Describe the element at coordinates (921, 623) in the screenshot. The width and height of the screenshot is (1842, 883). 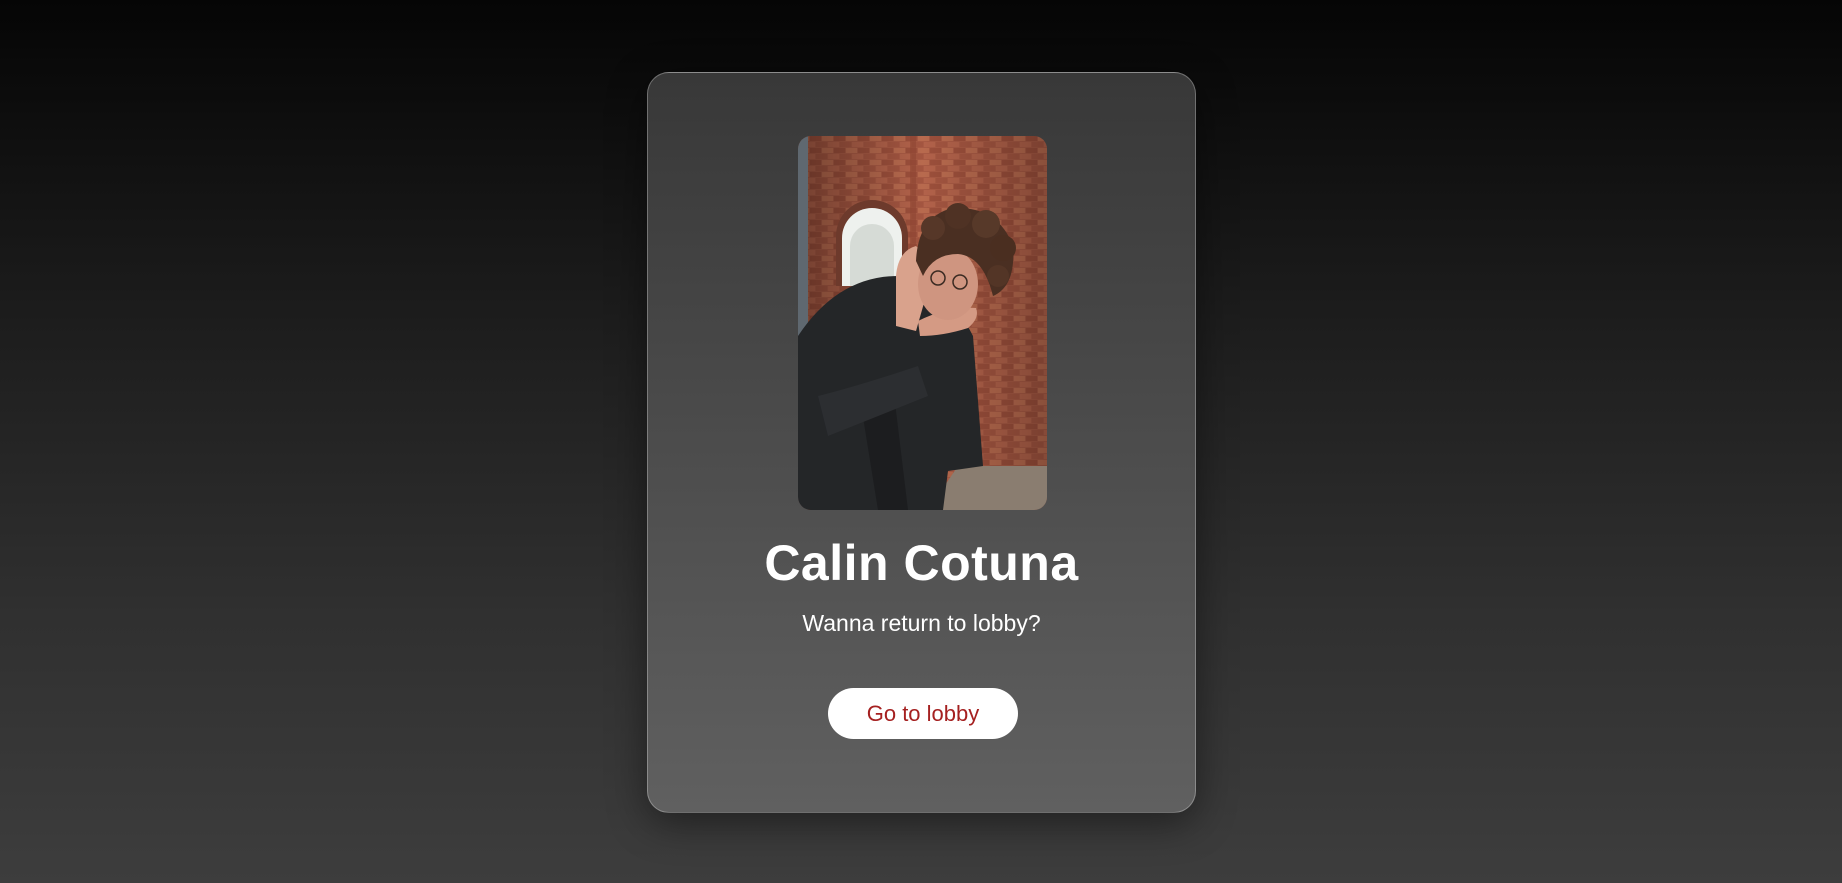
I see `return-prompt: Wanna return to lobby?` at that location.